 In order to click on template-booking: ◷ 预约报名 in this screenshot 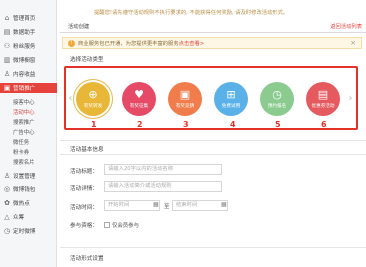, I will do `click(277, 99)`.